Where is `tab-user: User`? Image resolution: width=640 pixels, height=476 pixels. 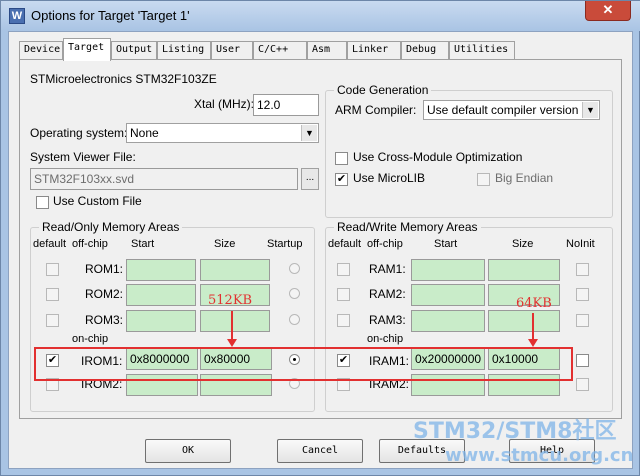 tab-user: User is located at coordinates (232, 50).